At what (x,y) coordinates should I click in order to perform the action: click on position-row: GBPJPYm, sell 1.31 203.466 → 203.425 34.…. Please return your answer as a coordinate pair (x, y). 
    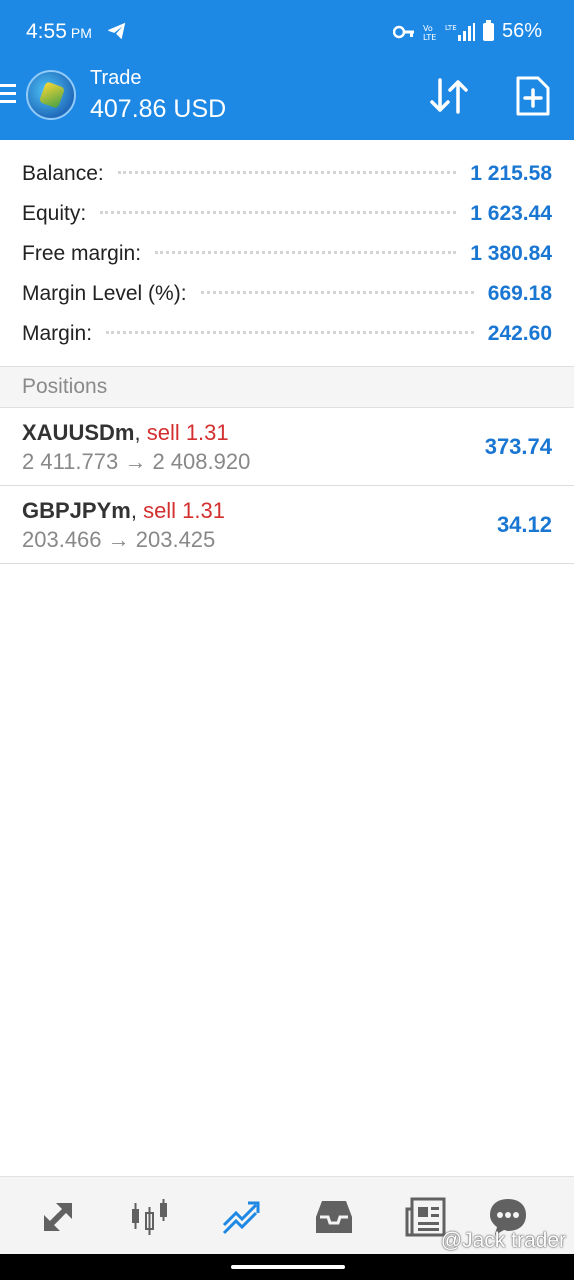
    Looking at the image, I should click on (287, 525).